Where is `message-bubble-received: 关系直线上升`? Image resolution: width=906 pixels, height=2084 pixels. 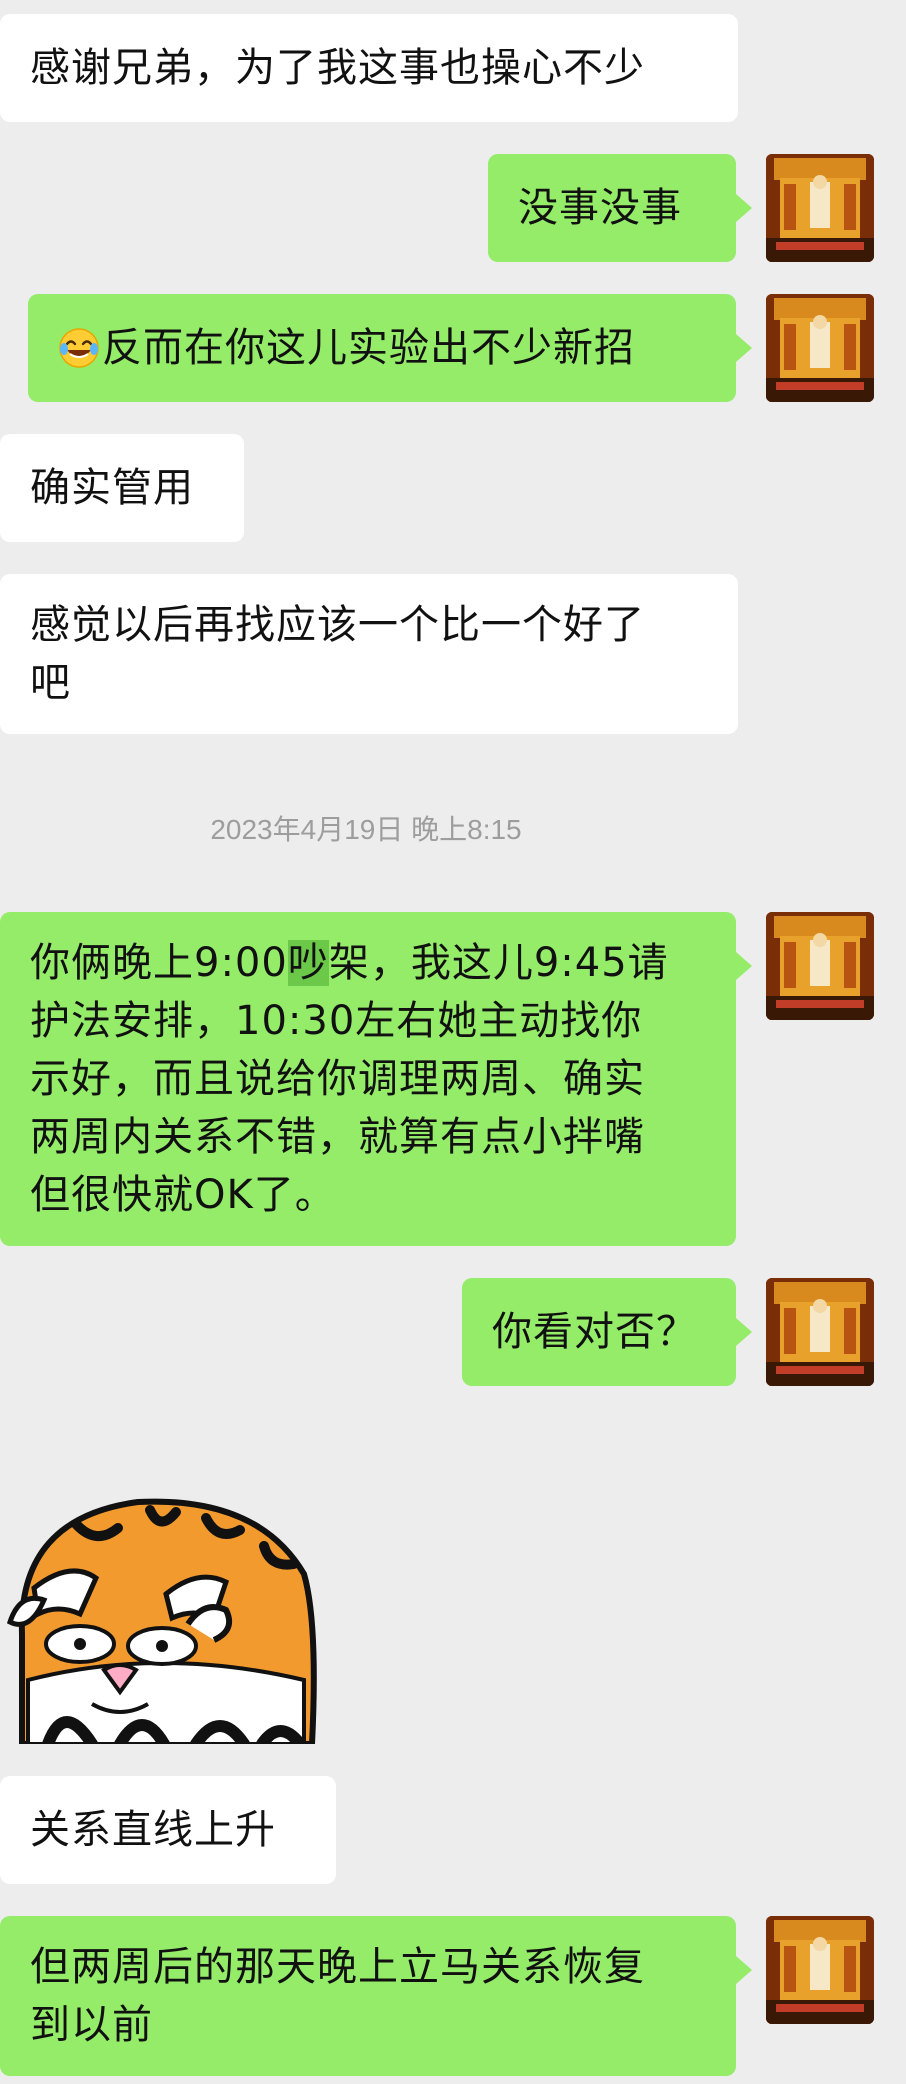
message-bubble-received: 关系直线上升 is located at coordinates (168, 1830).